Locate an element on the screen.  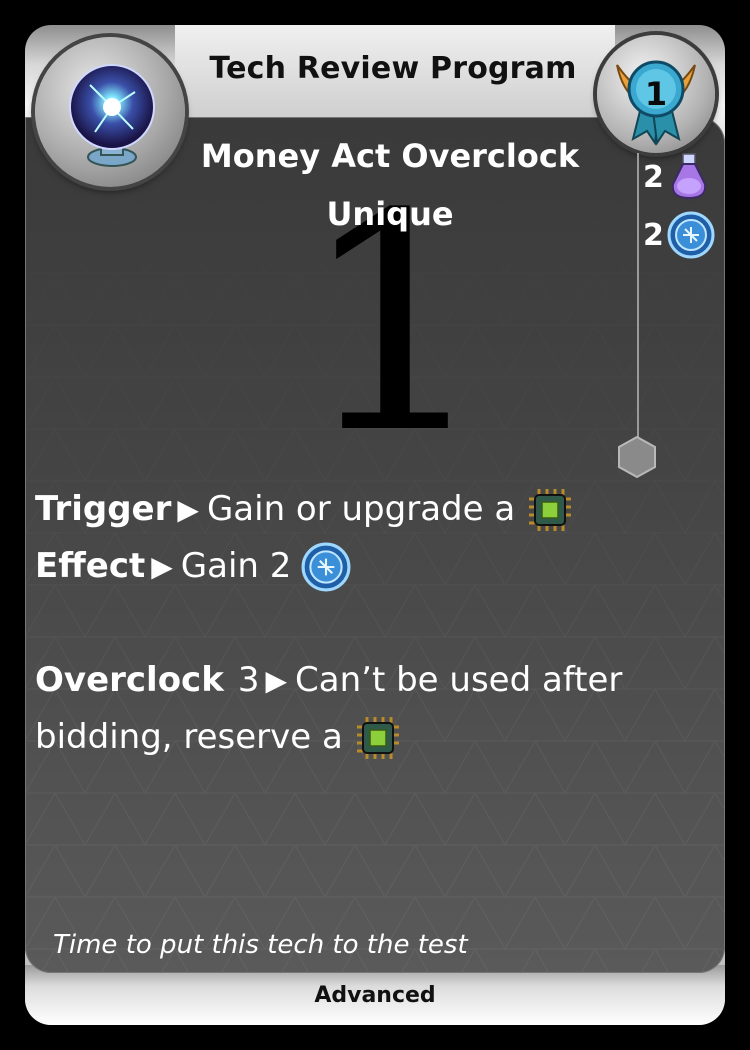
cost-blue-coin-amount: 2 is located at coordinates (653, 235).